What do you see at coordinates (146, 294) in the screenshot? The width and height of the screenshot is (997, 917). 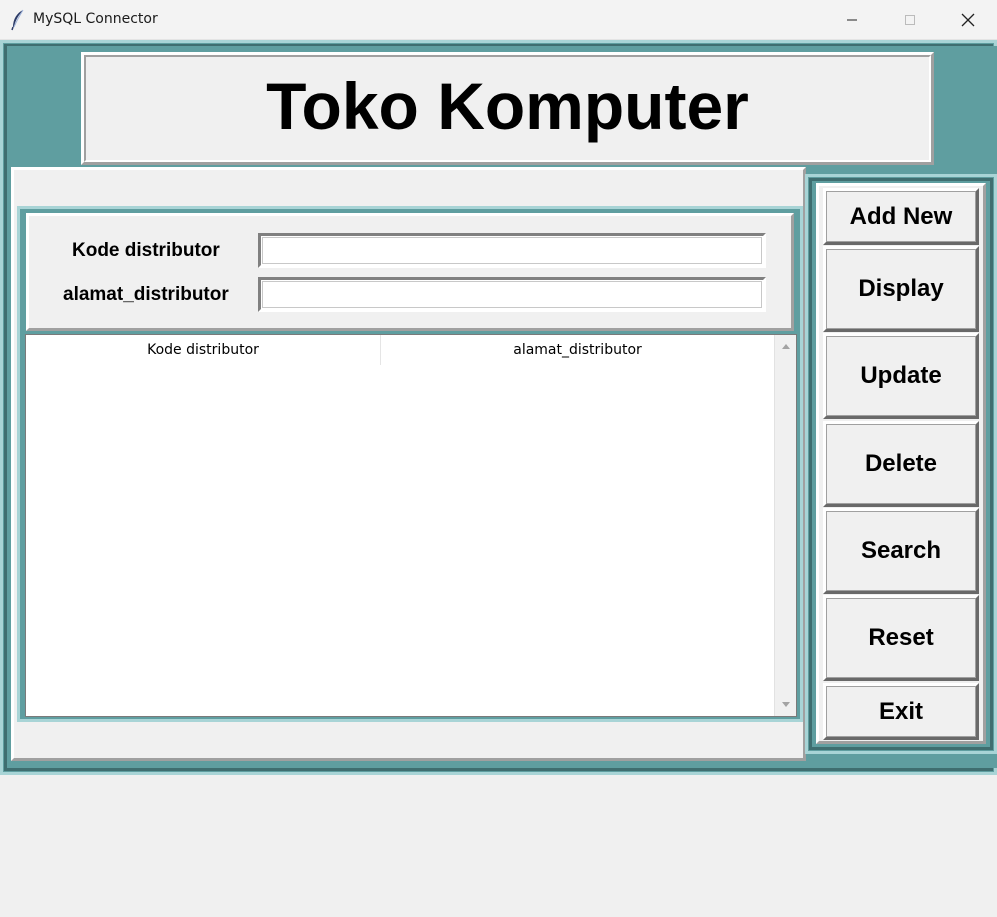 I see `alamat-distributor-label: alamat_distributor` at bounding box center [146, 294].